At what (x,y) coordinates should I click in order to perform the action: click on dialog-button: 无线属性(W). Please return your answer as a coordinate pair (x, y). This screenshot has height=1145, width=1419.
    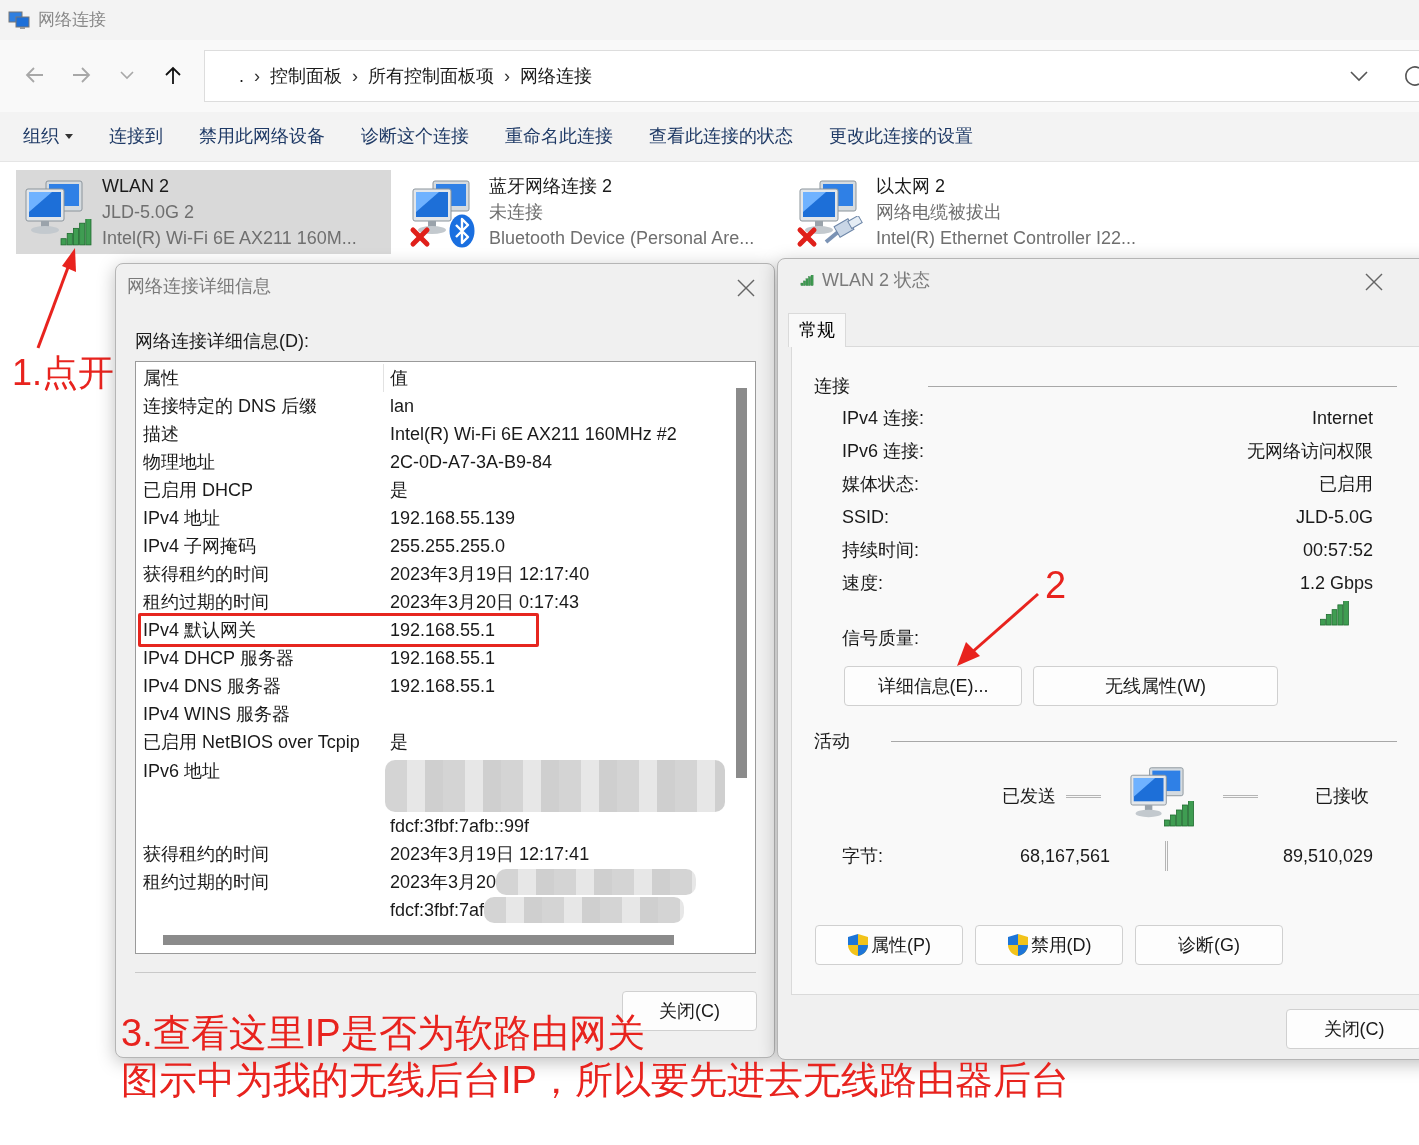
    Looking at the image, I should click on (1155, 686).